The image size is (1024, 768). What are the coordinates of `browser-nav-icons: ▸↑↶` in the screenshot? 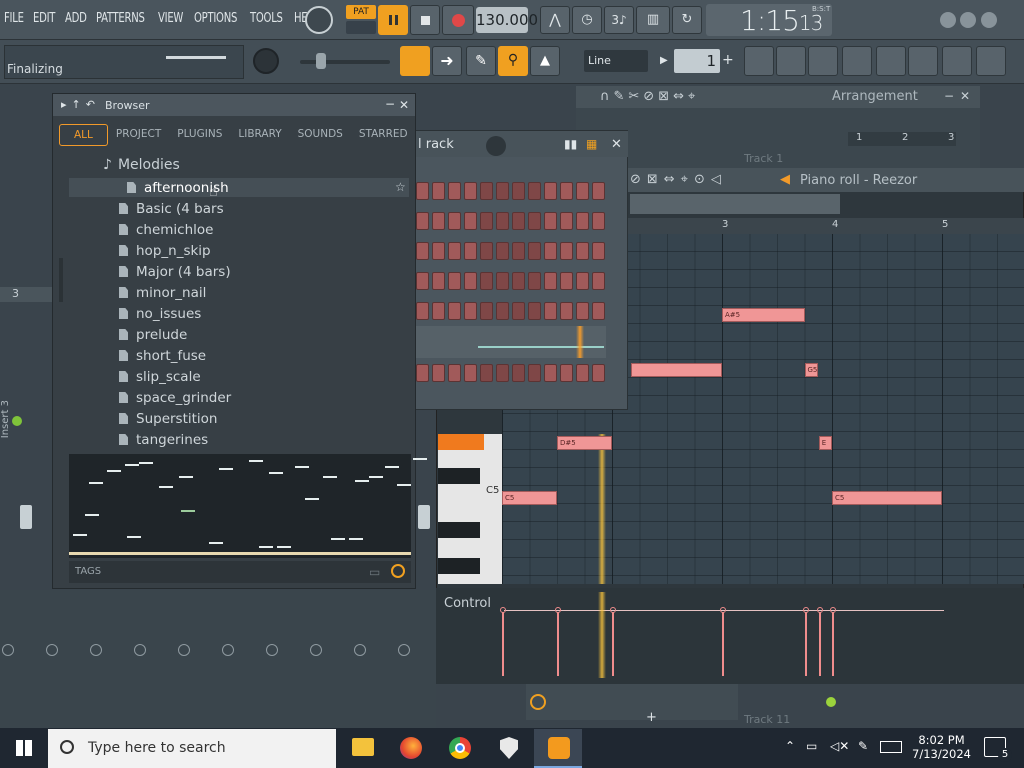 It's located at (80, 104).